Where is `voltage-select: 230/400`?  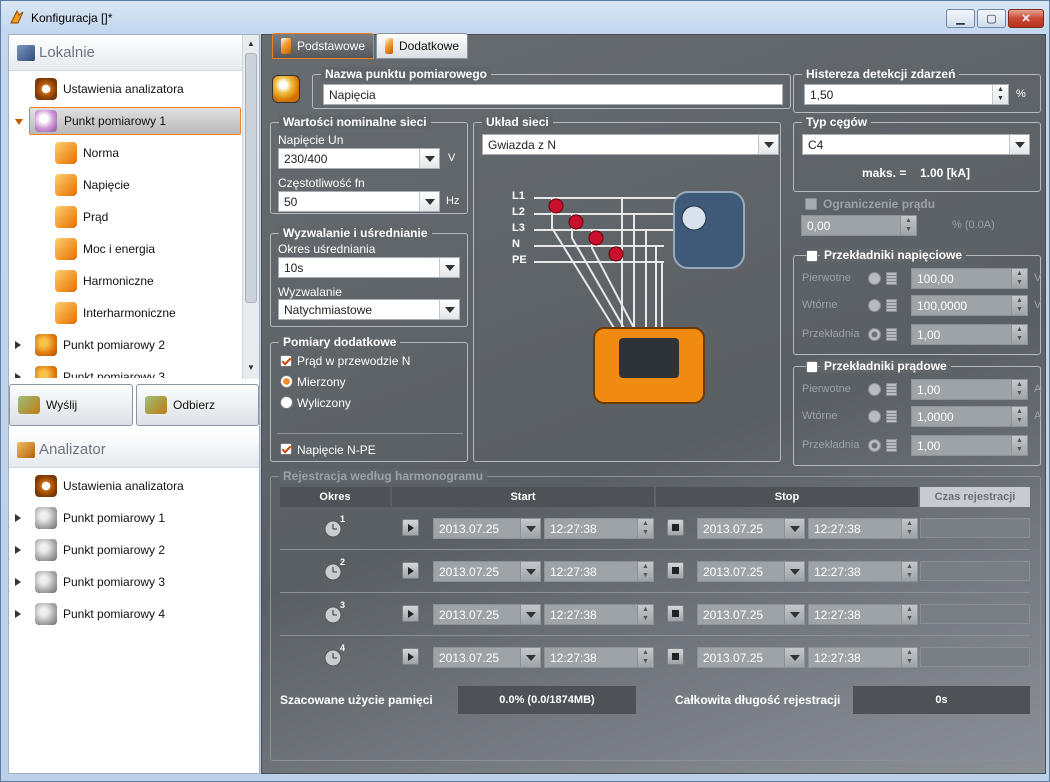
voltage-select: 230/400 is located at coordinates (359, 158).